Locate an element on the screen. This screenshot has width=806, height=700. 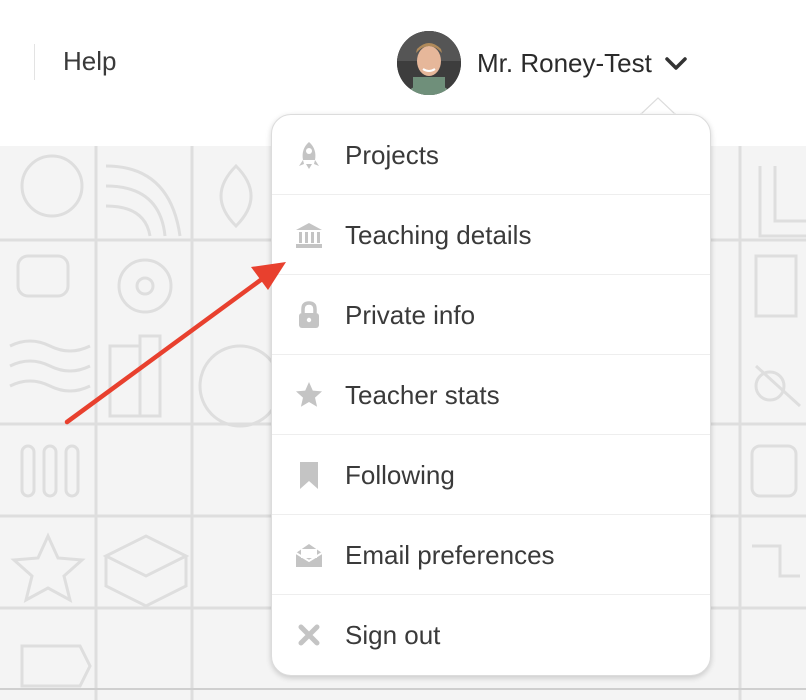
menu-item-label: Projects is located at coordinates (392, 154).